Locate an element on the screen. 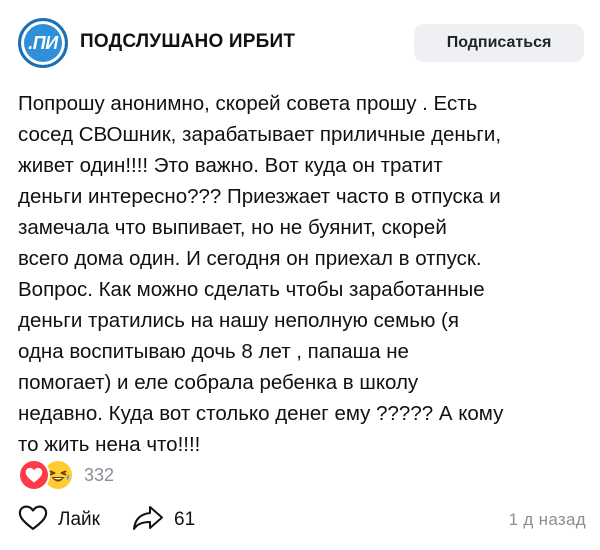 The width and height of the screenshot is (600, 550). like-button: Лайк is located at coordinates (59, 520).